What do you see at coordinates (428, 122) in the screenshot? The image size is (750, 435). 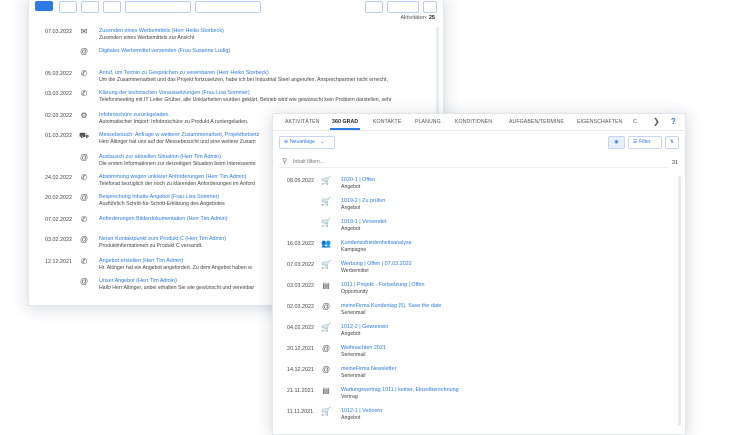 I see `tab-planung: PLANUNG` at bounding box center [428, 122].